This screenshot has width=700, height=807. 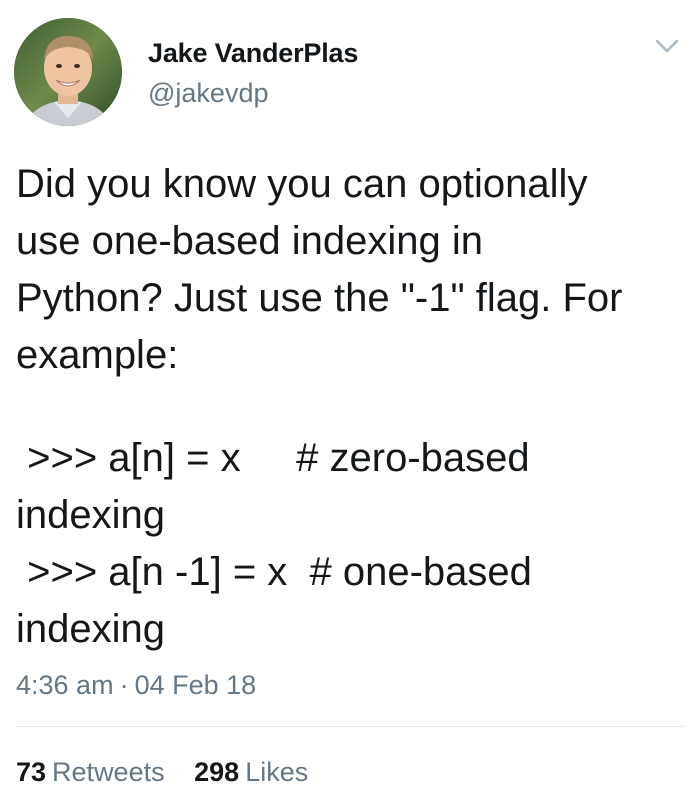 I want to click on retweets-stat: 73 Retweets, so click(x=90, y=772).